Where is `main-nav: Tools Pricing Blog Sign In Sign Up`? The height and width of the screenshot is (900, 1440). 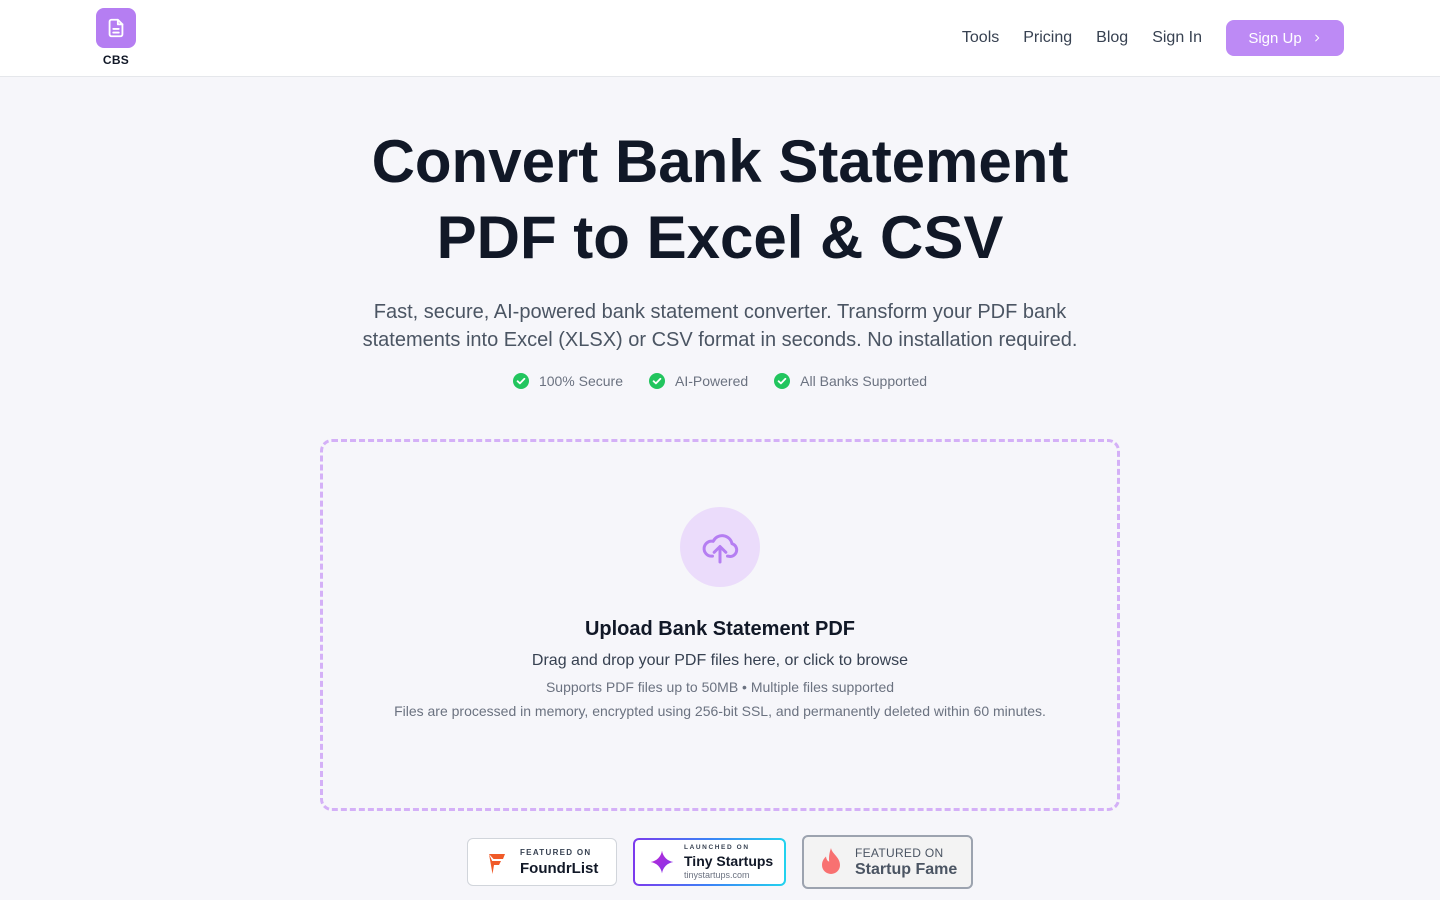 main-nav: Tools Pricing Blog Sign In Sign Up is located at coordinates (1153, 38).